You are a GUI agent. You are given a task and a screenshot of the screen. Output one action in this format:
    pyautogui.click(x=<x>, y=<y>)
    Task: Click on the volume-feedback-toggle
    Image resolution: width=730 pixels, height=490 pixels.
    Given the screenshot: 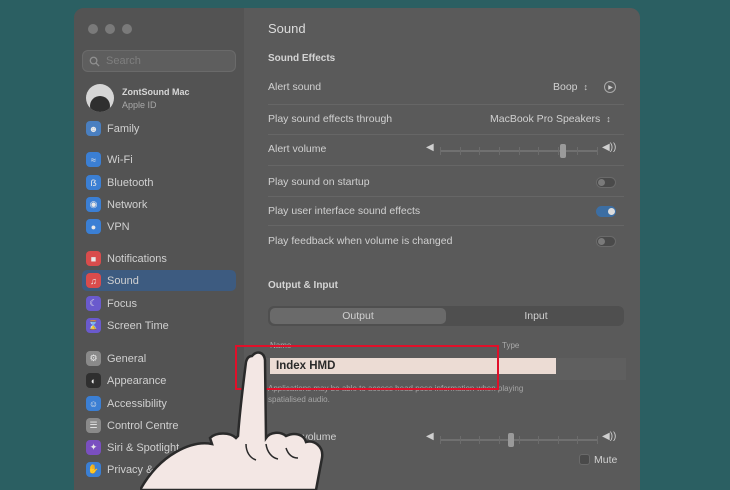 What is the action you would take?
    pyautogui.click(x=606, y=241)
    